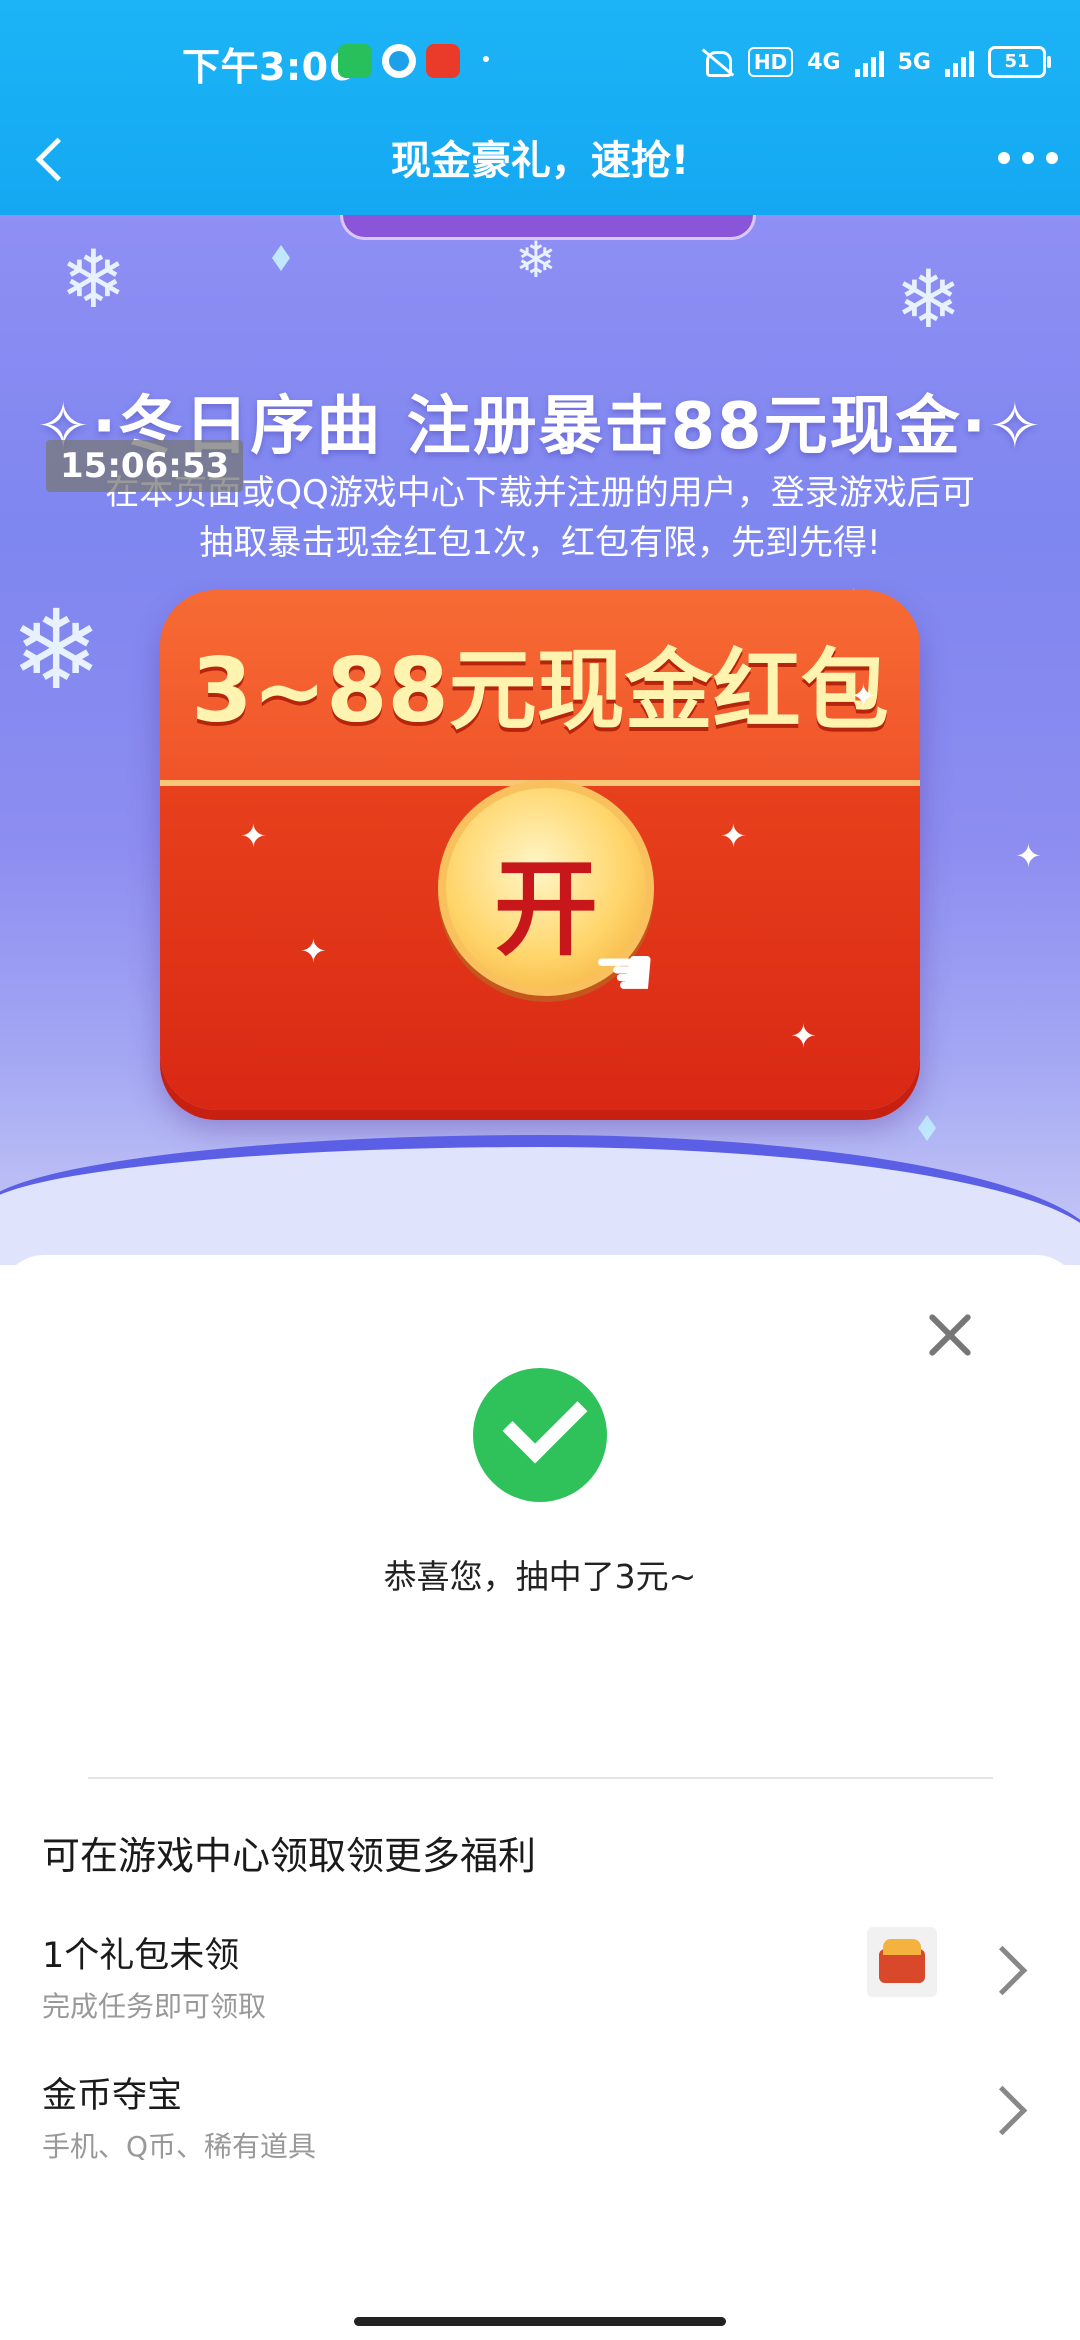 The image size is (1080, 2340). What do you see at coordinates (179, 2146) in the screenshot?
I see `list-item-desc: 手机、Q币、稀有道具` at bounding box center [179, 2146].